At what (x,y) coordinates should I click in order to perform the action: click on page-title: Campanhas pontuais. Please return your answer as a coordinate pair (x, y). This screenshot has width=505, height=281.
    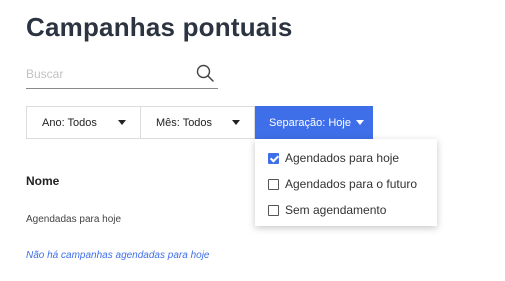
    Looking at the image, I should click on (159, 27).